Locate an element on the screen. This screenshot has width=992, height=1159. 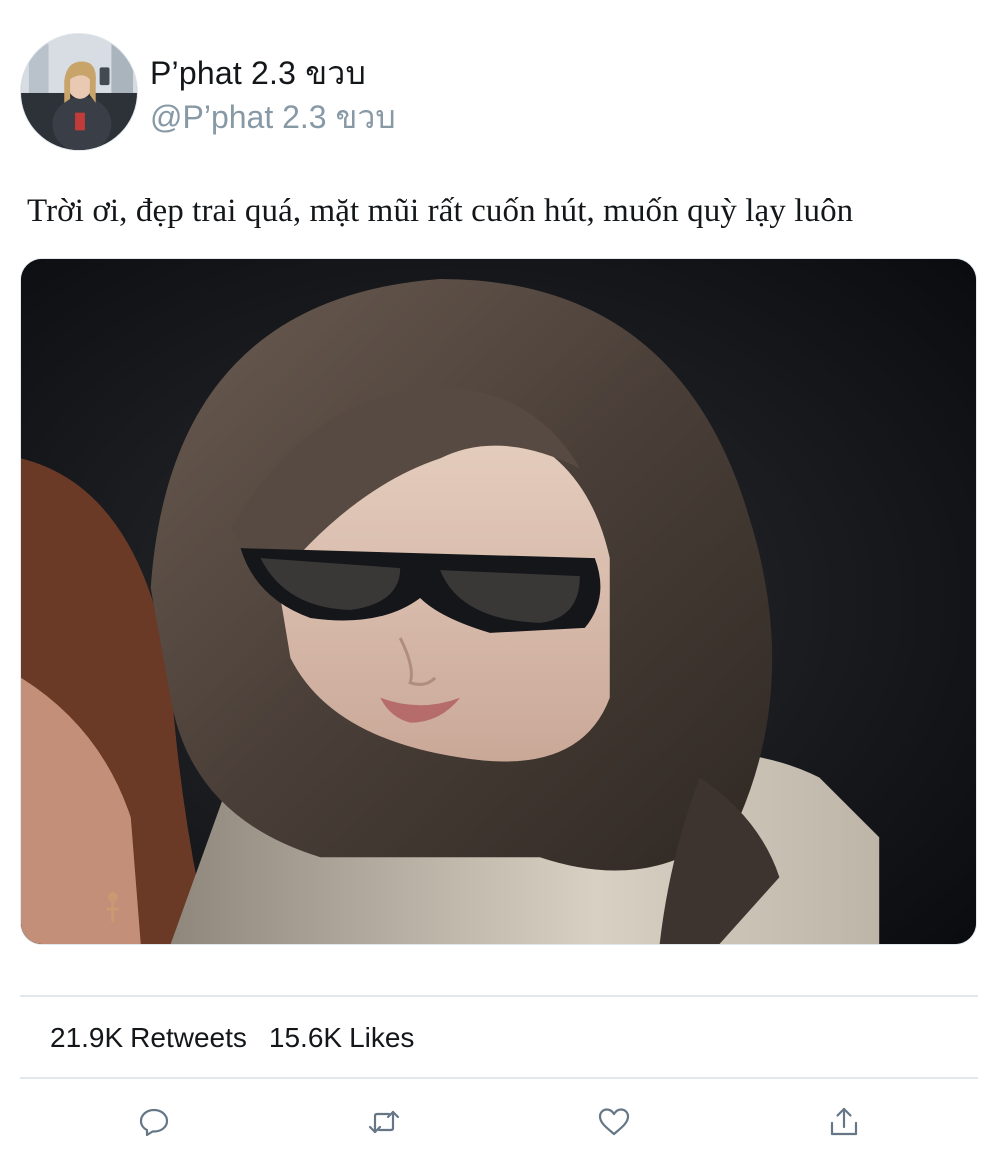
like-icon is located at coordinates (614, 1122).